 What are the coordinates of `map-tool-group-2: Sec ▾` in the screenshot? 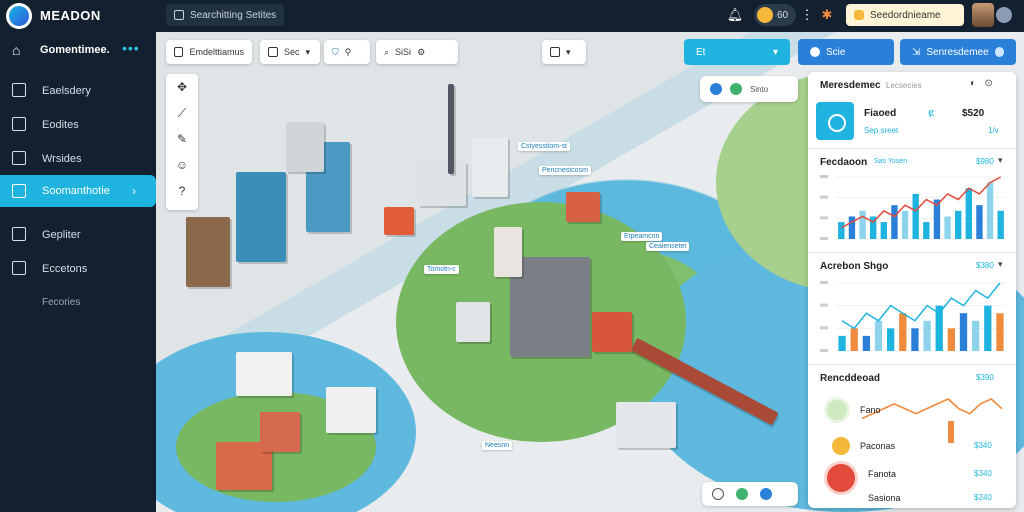 It's located at (290, 52).